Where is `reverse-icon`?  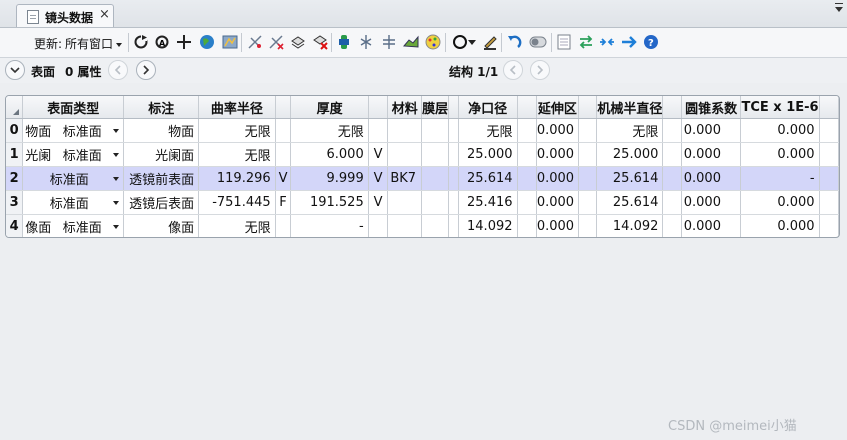
reverse-icon is located at coordinates (366, 42).